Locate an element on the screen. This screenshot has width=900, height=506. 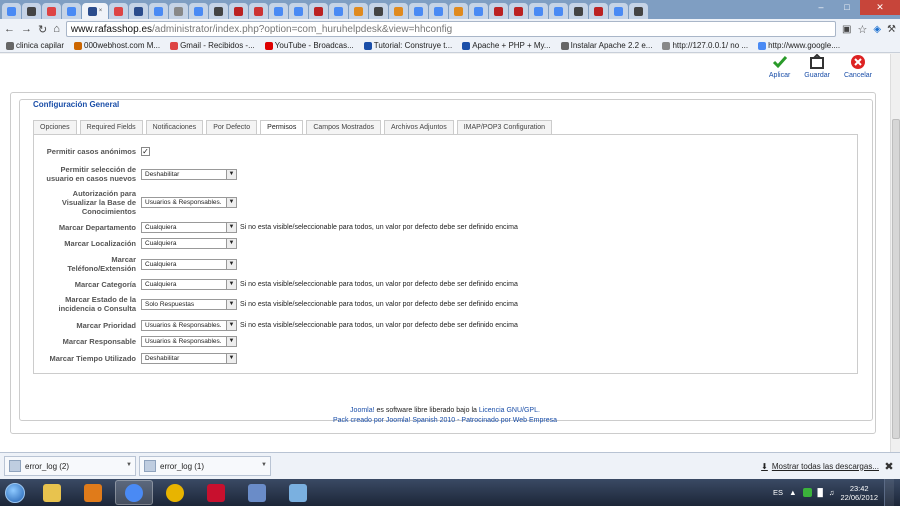
anonymous-cases-checkbox: ✓ is located at coordinates (145, 151).